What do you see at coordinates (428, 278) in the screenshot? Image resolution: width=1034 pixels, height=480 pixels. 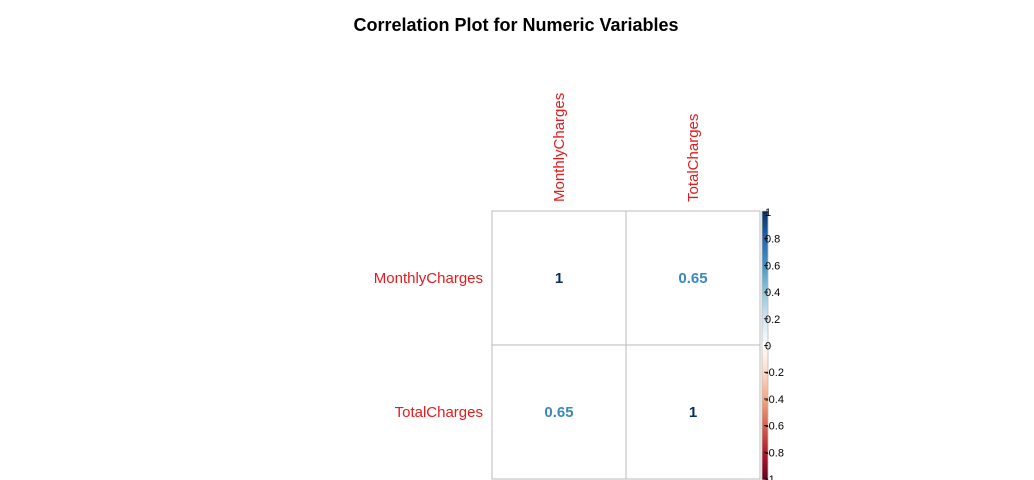 I see `row-label: MonthlyCharges` at bounding box center [428, 278].